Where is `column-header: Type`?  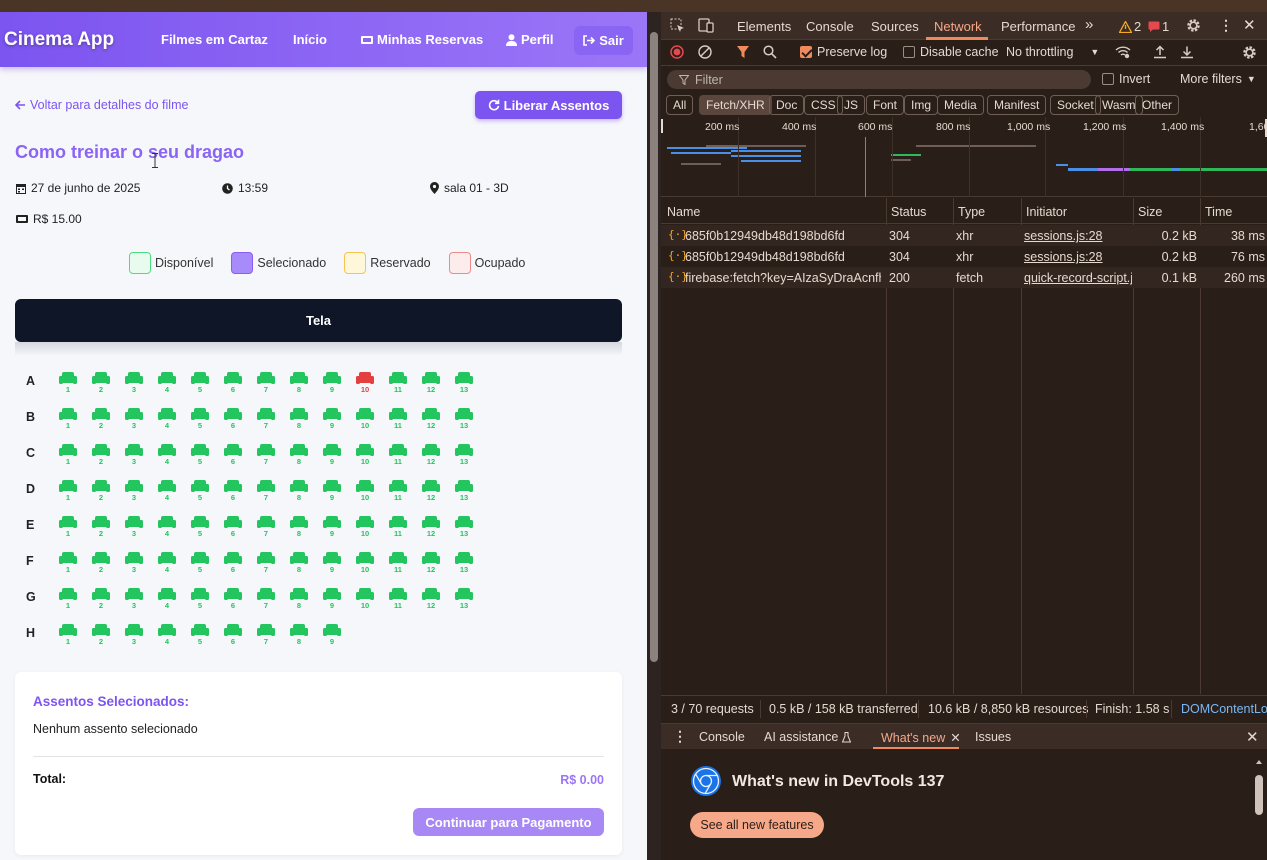
column-header: Type is located at coordinates (971, 212).